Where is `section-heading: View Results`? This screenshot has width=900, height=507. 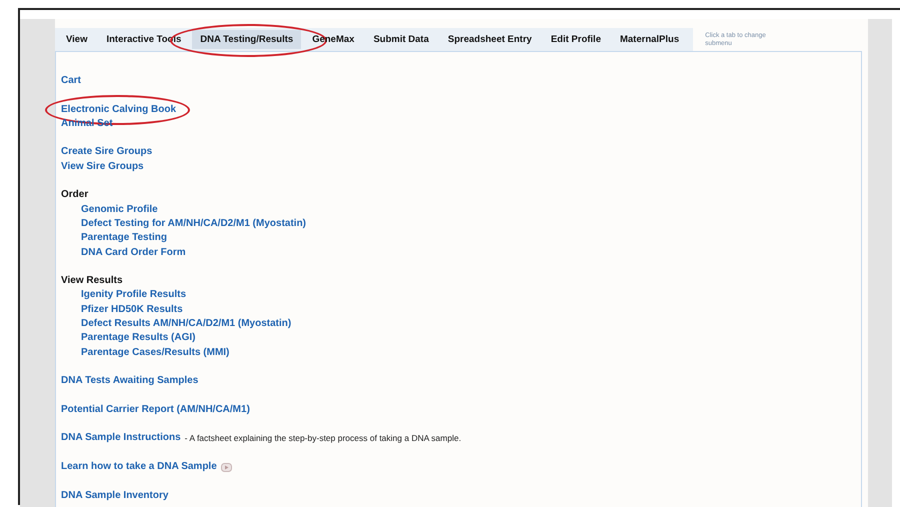
section-heading: View Results is located at coordinates (92, 281).